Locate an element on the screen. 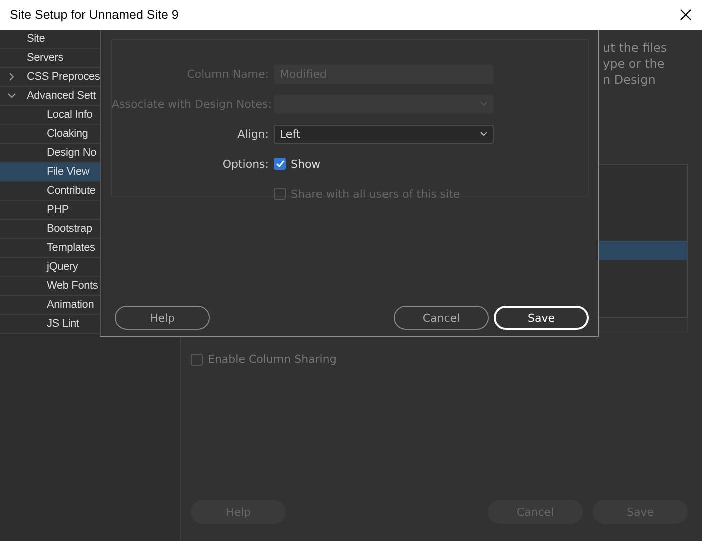  dialog-button: Save is located at coordinates (541, 318).